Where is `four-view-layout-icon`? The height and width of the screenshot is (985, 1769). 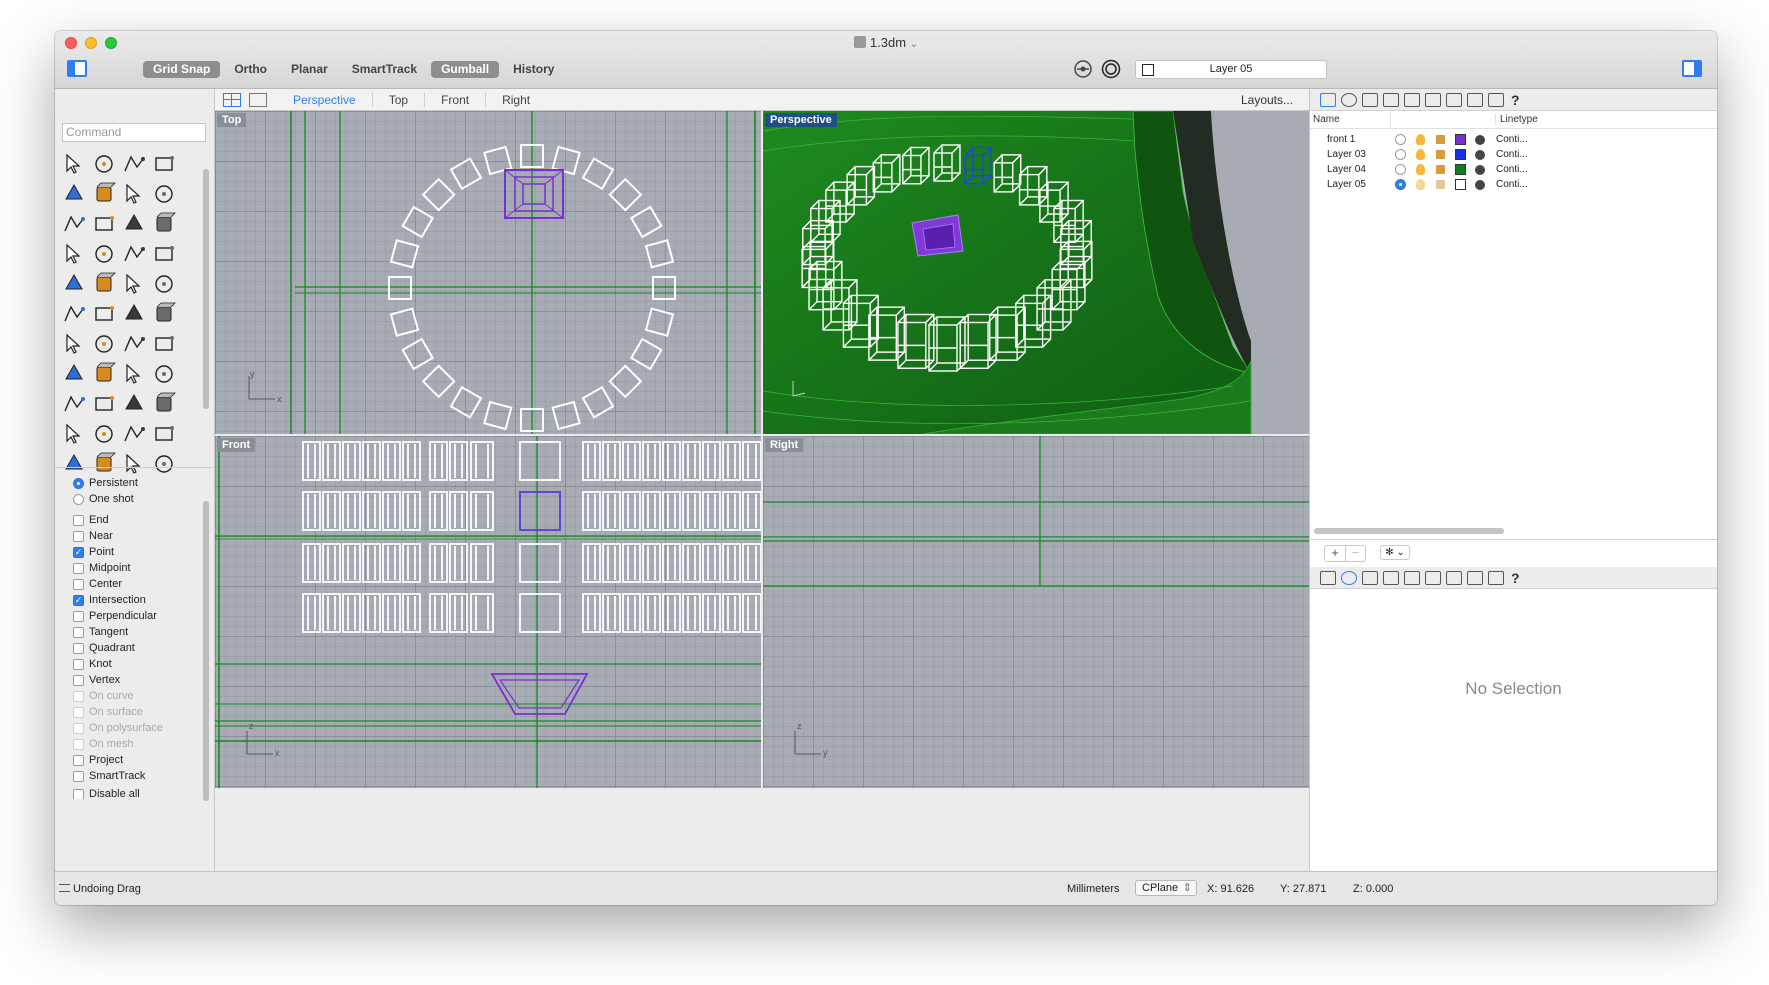 four-view-layout-icon is located at coordinates (232, 99).